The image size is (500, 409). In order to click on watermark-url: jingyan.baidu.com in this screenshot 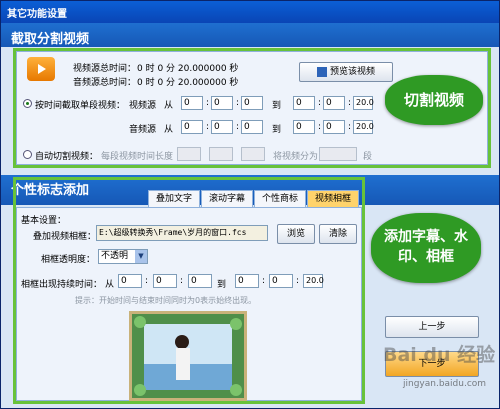, I will do `click(445, 384)`.